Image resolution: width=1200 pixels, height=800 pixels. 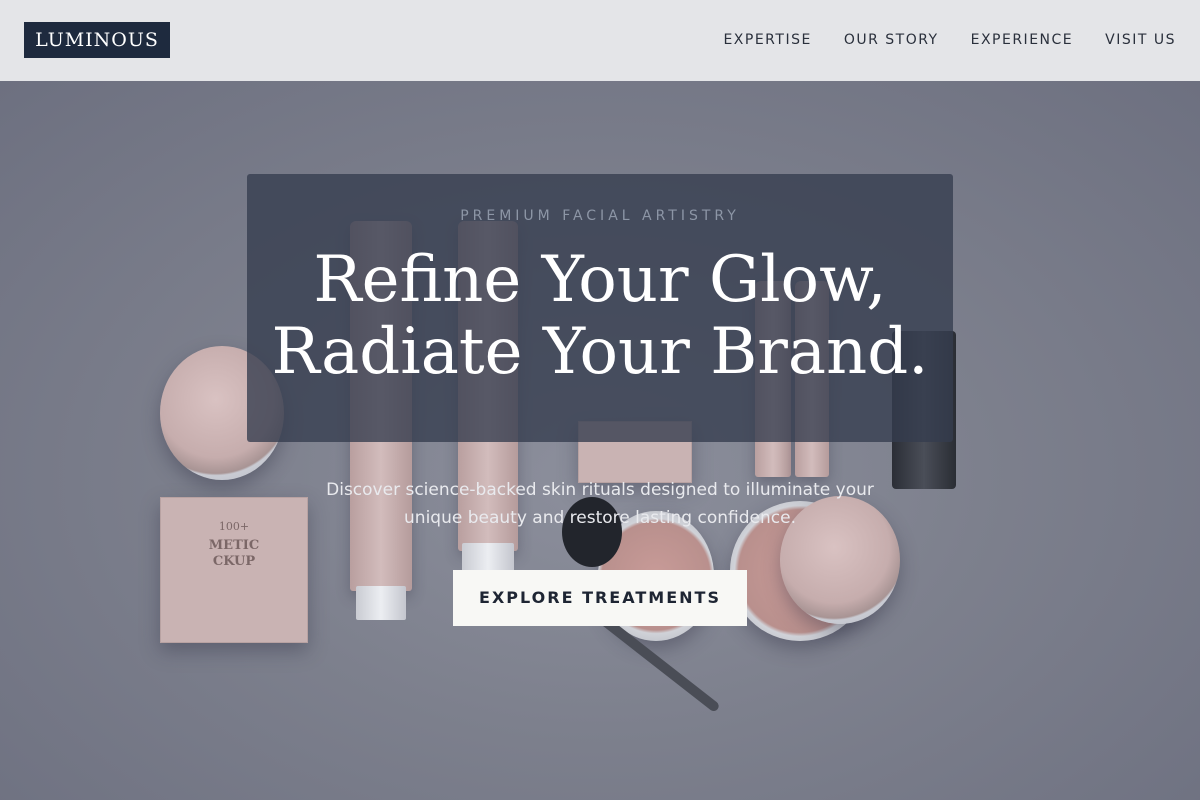 I want to click on hero-headline-line-2: Radiate Your Brand., so click(x=600, y=352).